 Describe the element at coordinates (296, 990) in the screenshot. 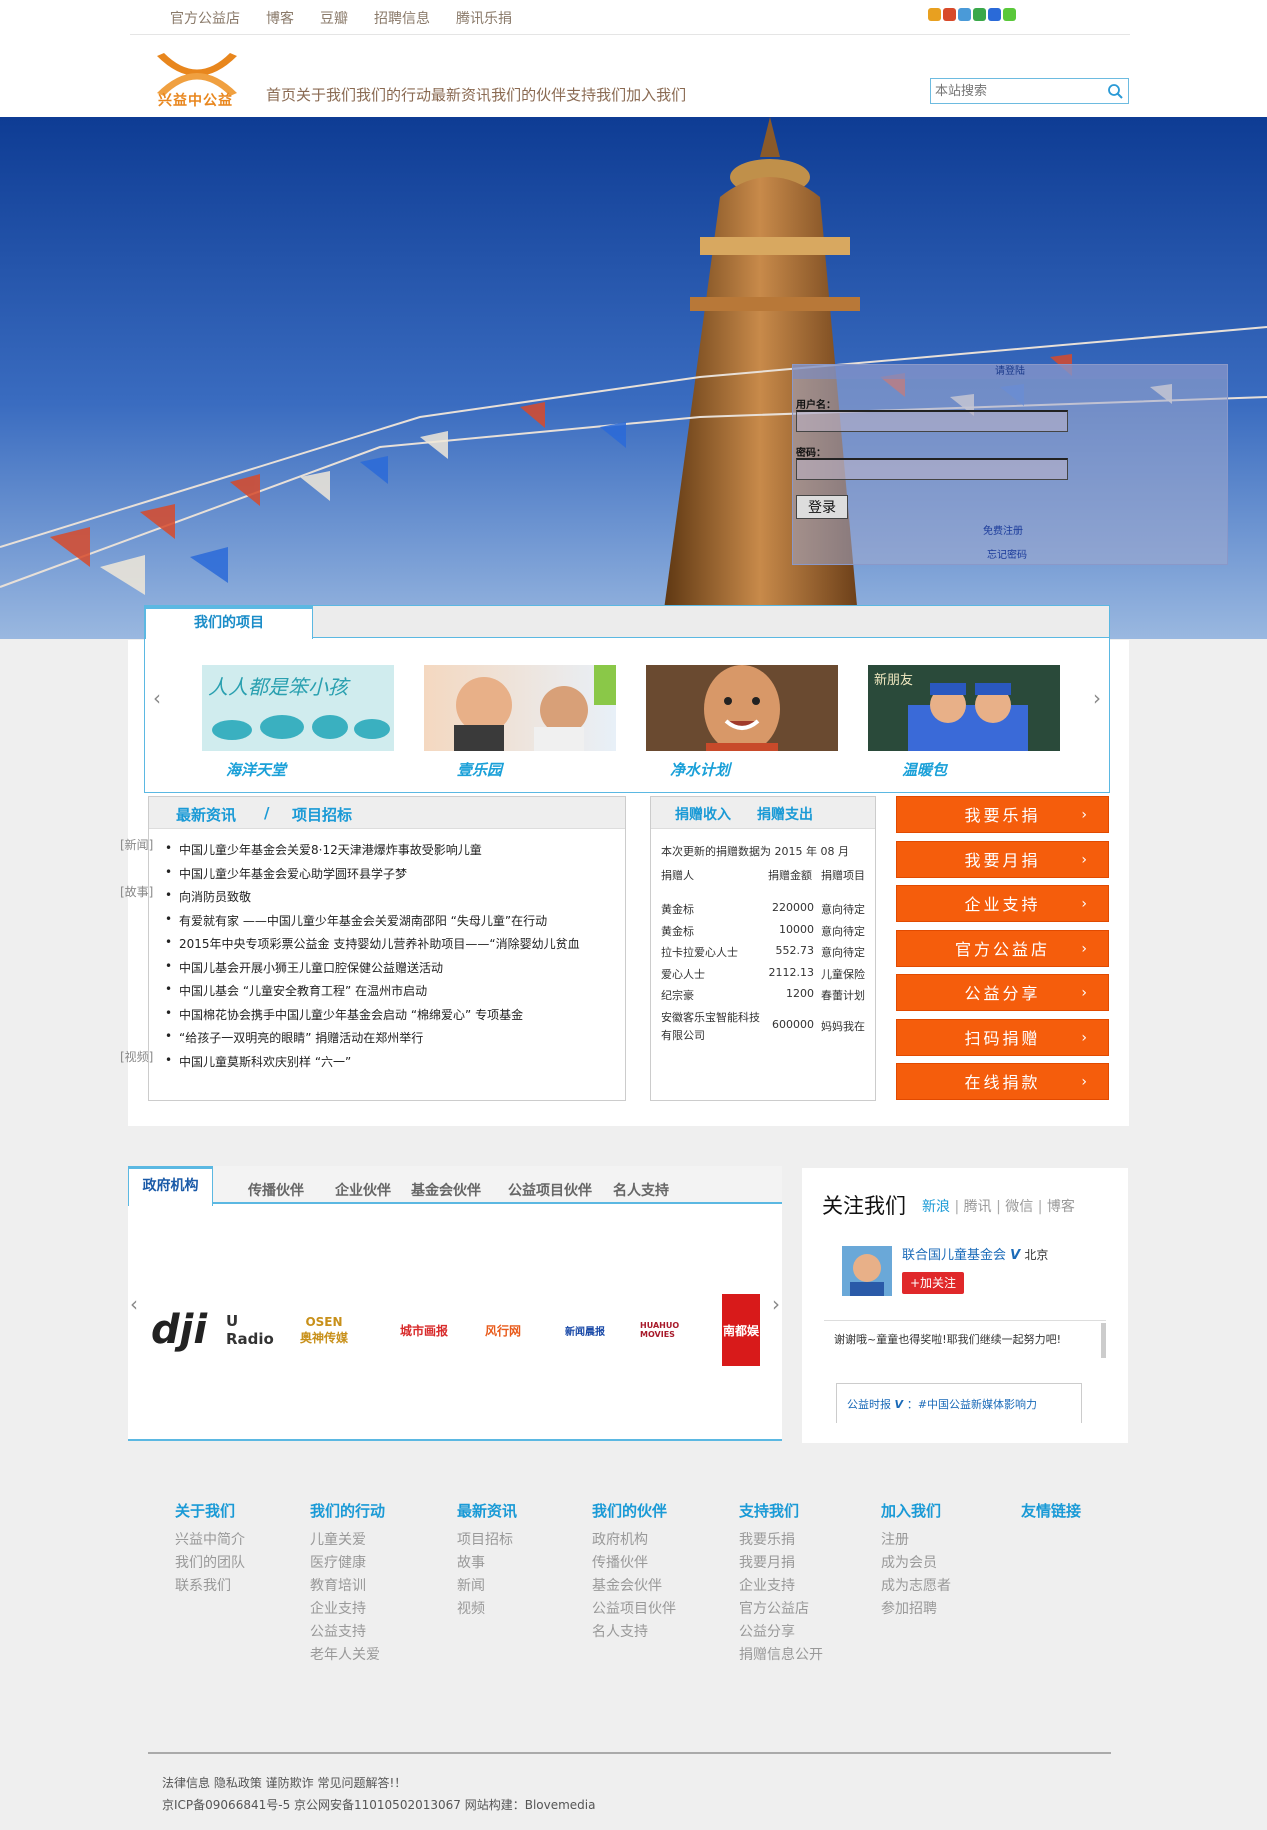

I see `news-item: 中国儿基会 “儿童安全教育工程” 在温州市启动` at that location.